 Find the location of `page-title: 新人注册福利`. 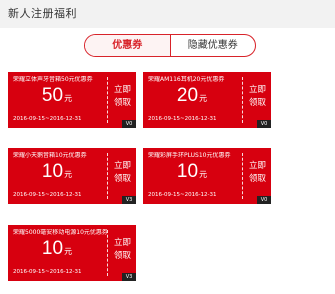

page-title: 新人注册福利 is located at coordinates (42, 13).